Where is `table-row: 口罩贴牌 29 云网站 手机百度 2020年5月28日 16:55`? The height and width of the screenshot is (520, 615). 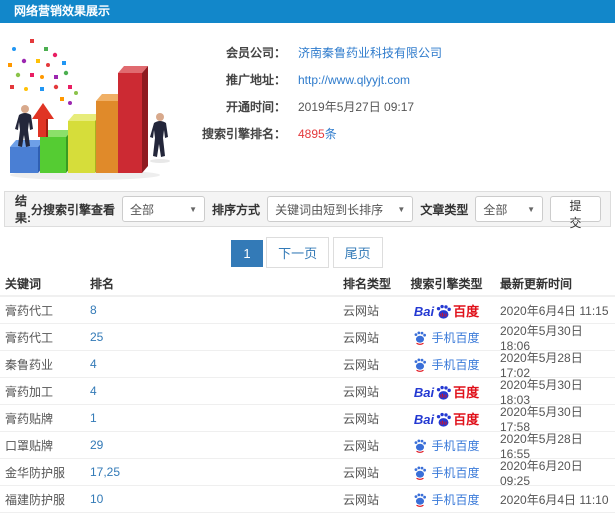
table-row: 口罩贴牌 29 云网站 手机百度 2020年5月28日 16:55 is located at coordinates (307, 446).